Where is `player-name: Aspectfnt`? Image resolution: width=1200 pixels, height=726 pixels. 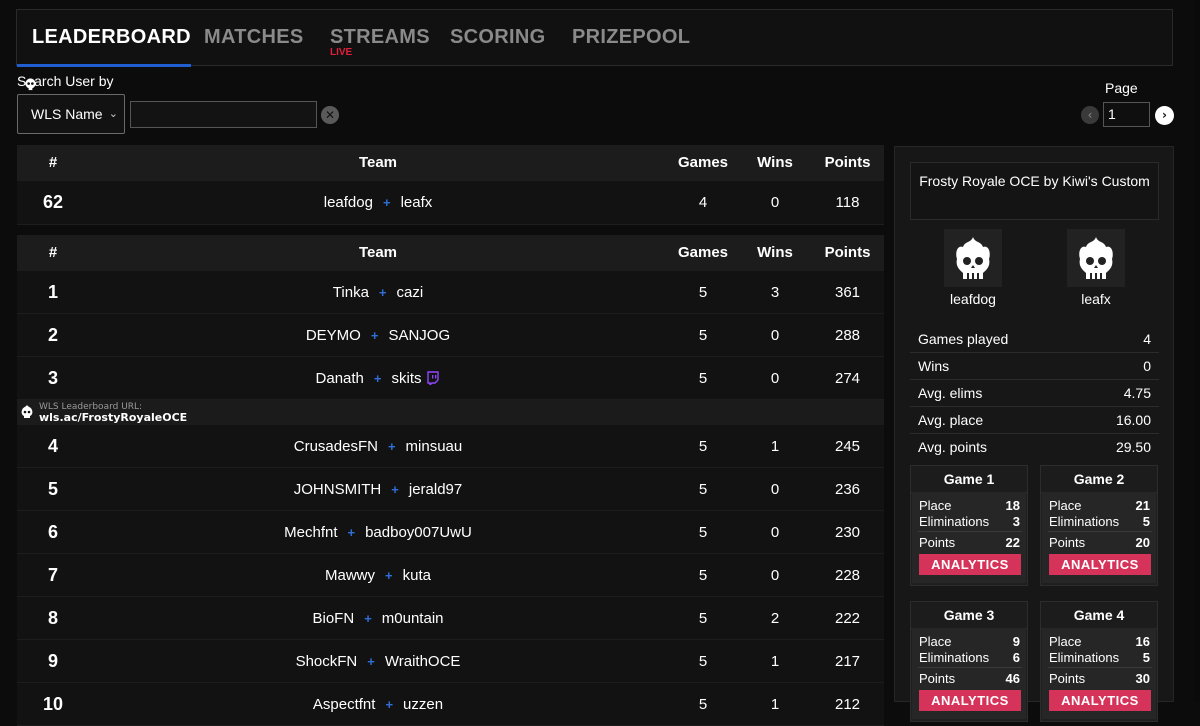 player-name: Aspectfnt is located at coordinates (344, 704).